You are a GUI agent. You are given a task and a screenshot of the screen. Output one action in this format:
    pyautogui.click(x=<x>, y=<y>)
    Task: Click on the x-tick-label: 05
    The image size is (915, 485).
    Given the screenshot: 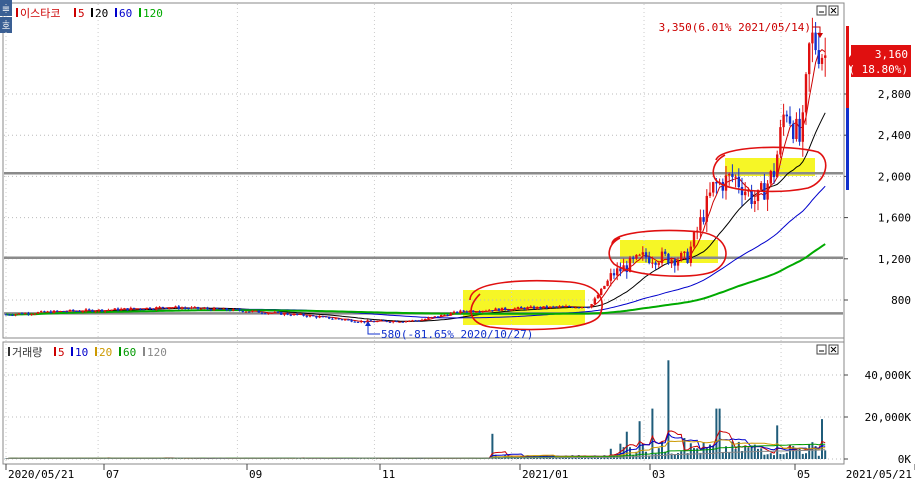 What is the action you would take?
    pyautogui.click(x=803, y=474)
    